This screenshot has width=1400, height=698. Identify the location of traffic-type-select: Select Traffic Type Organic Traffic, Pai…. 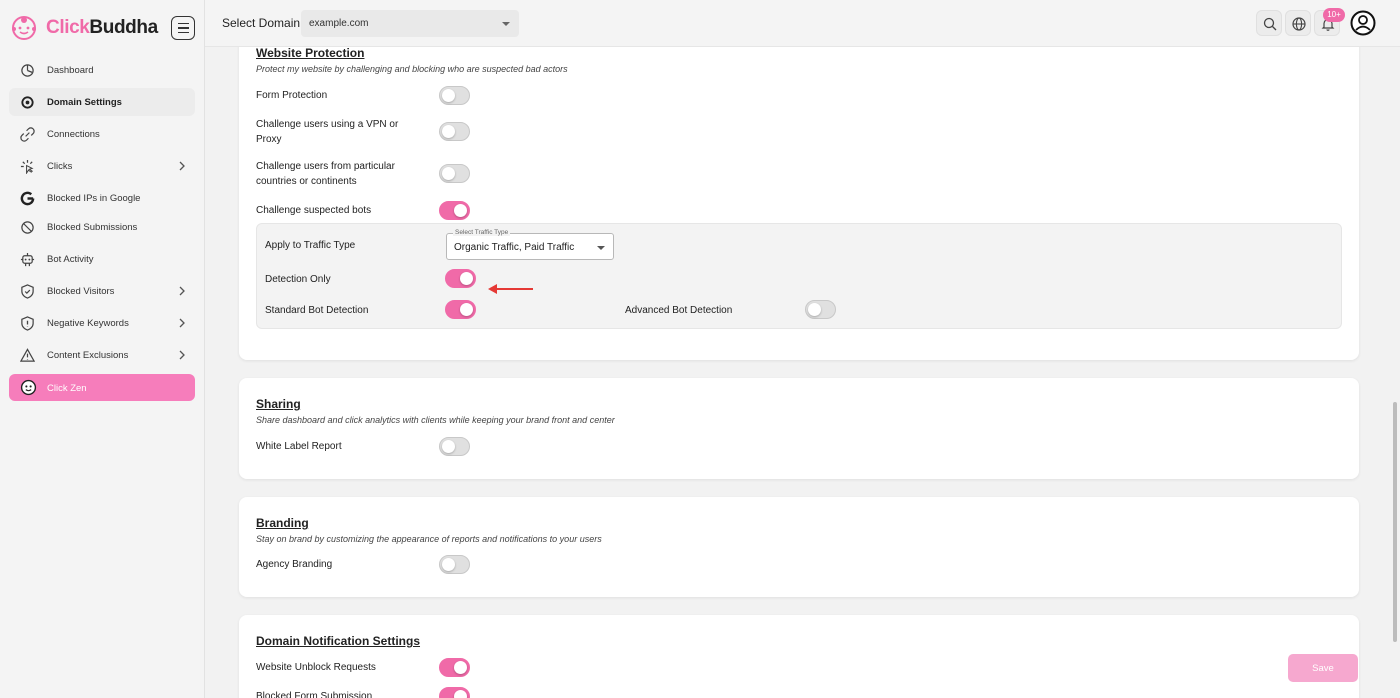
(530, 244).